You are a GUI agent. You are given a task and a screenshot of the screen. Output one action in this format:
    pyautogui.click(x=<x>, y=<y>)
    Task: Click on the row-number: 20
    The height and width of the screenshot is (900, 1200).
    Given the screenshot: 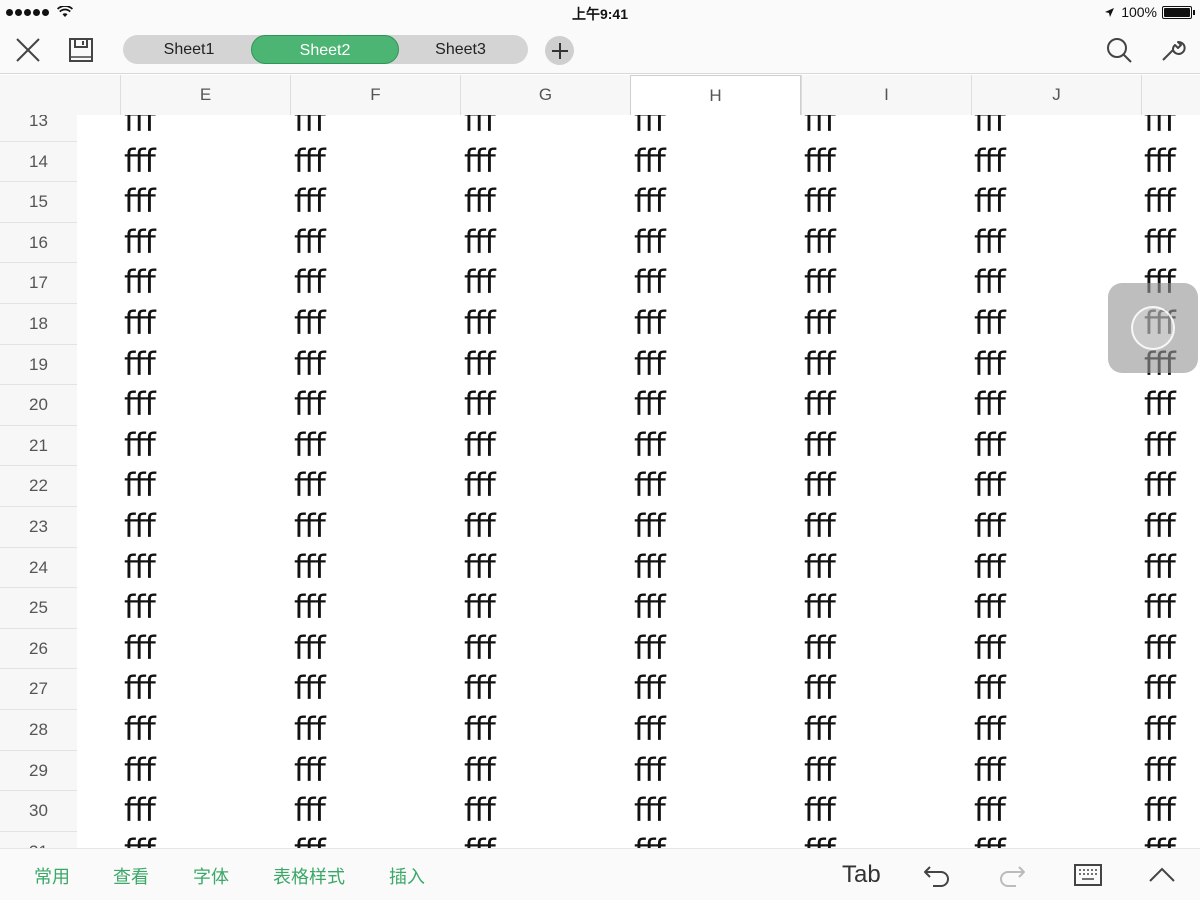 What is the action you would take?
    pyautogui.click(x=38, y=404)
    